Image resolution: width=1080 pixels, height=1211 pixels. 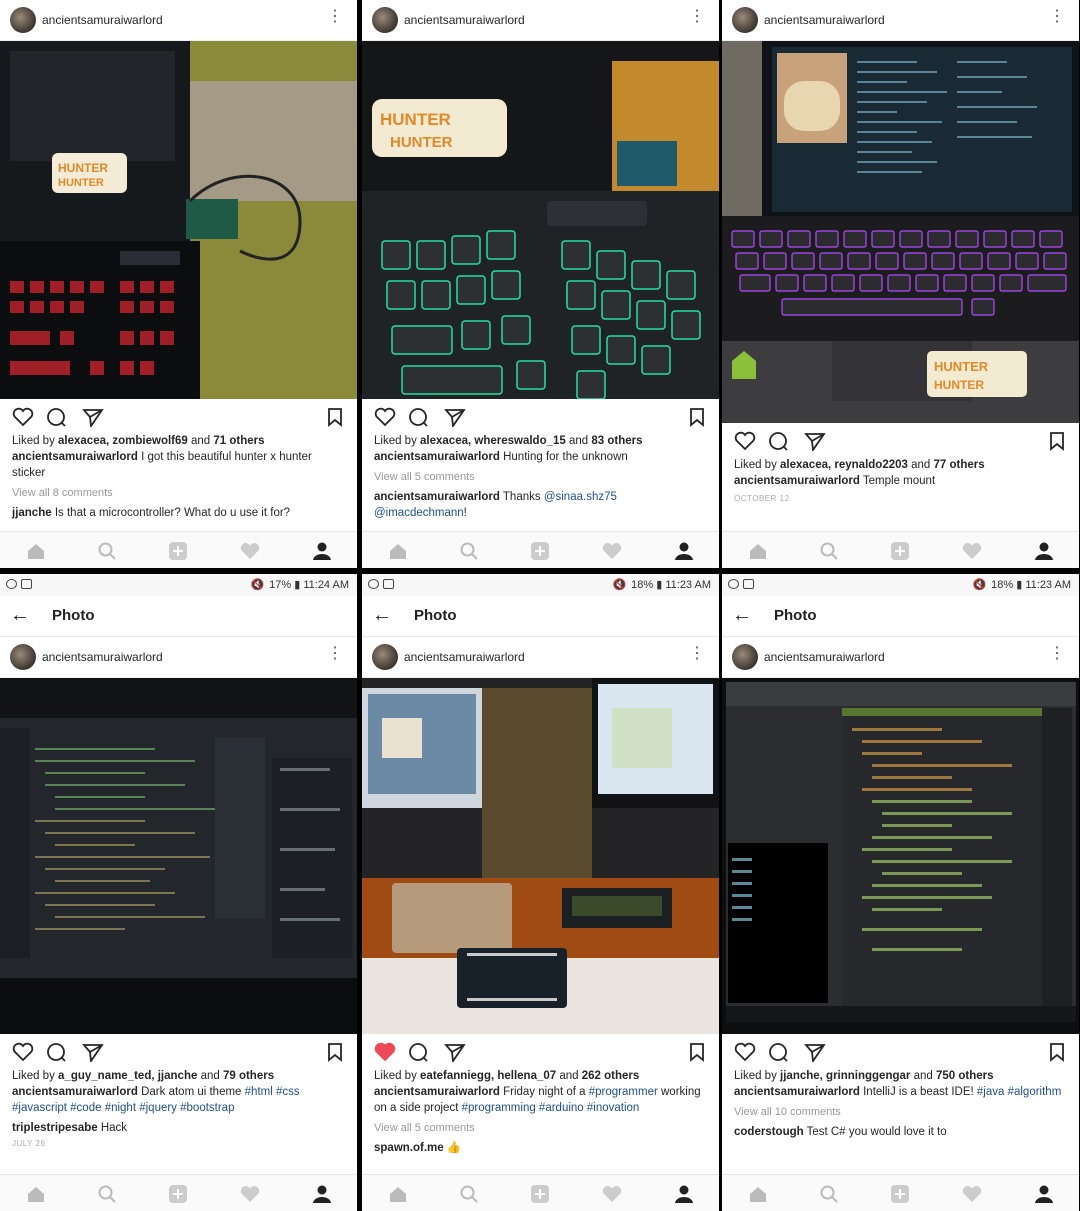 I want to click on likes-count: 79 others, so click(x=248, y=1076).